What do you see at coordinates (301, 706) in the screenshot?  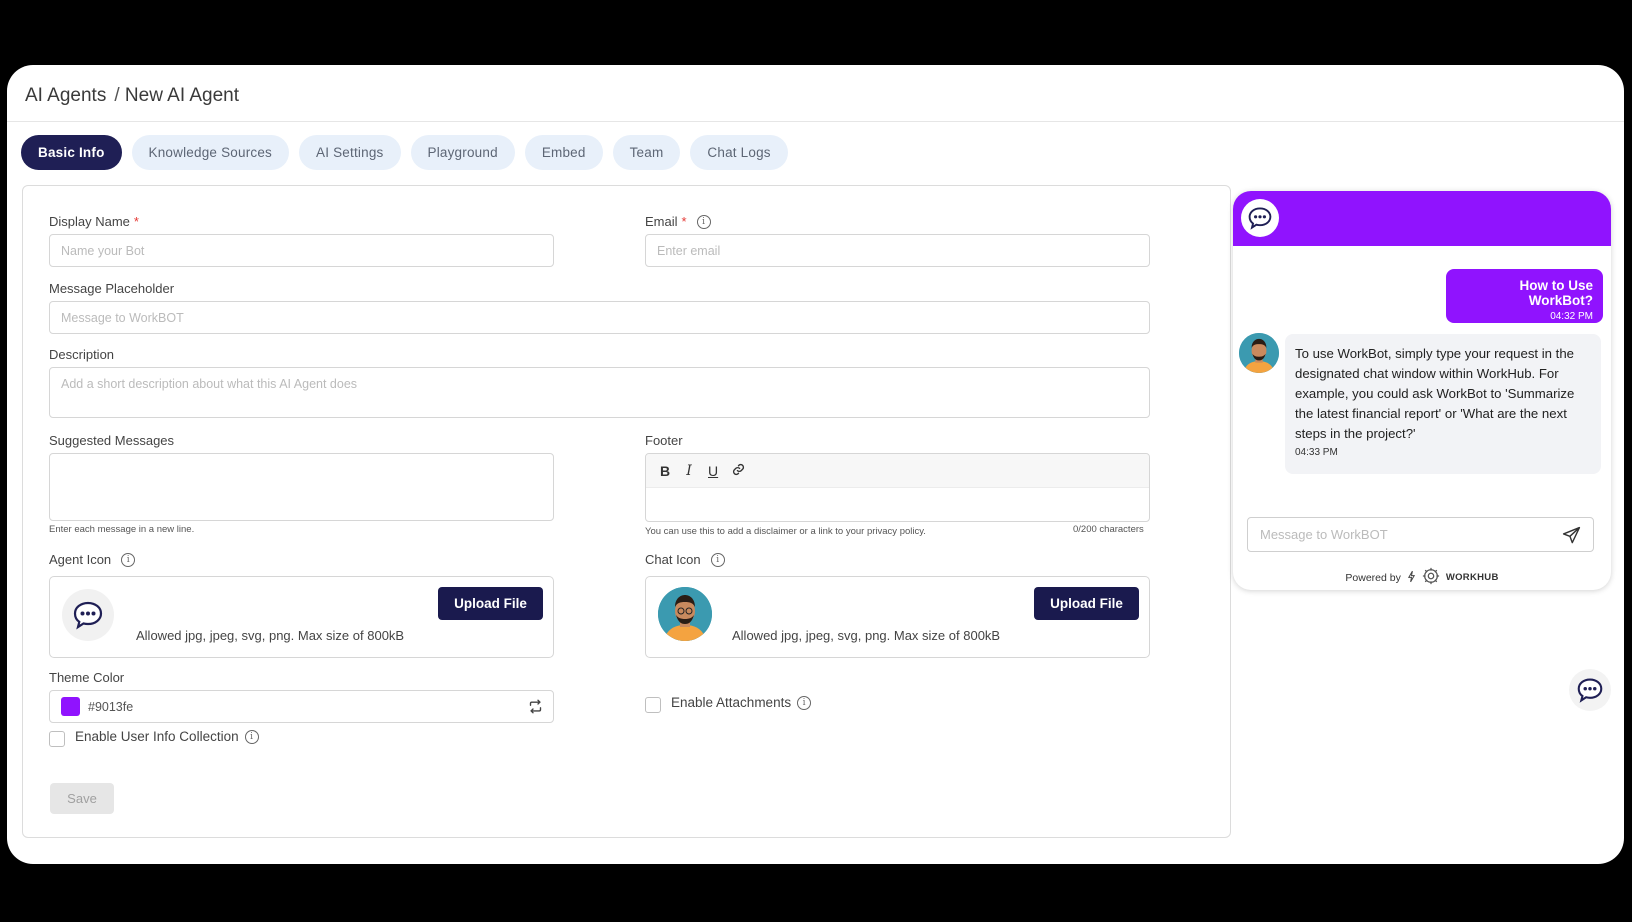 I see `theme-color-input: #9013fe` at bounding box center [301, 706].